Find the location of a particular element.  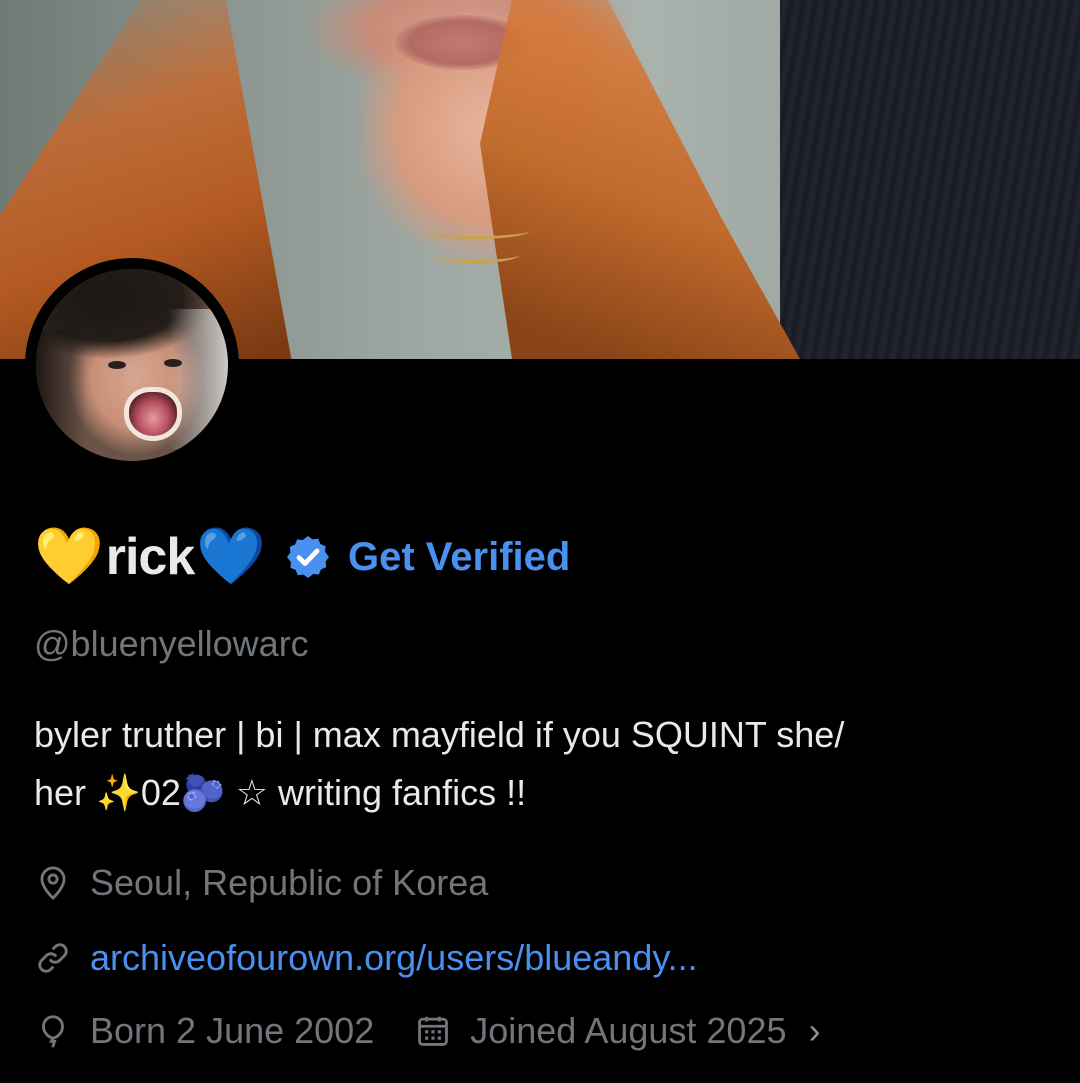

display-name: rick is located at coordinates (150, 557).